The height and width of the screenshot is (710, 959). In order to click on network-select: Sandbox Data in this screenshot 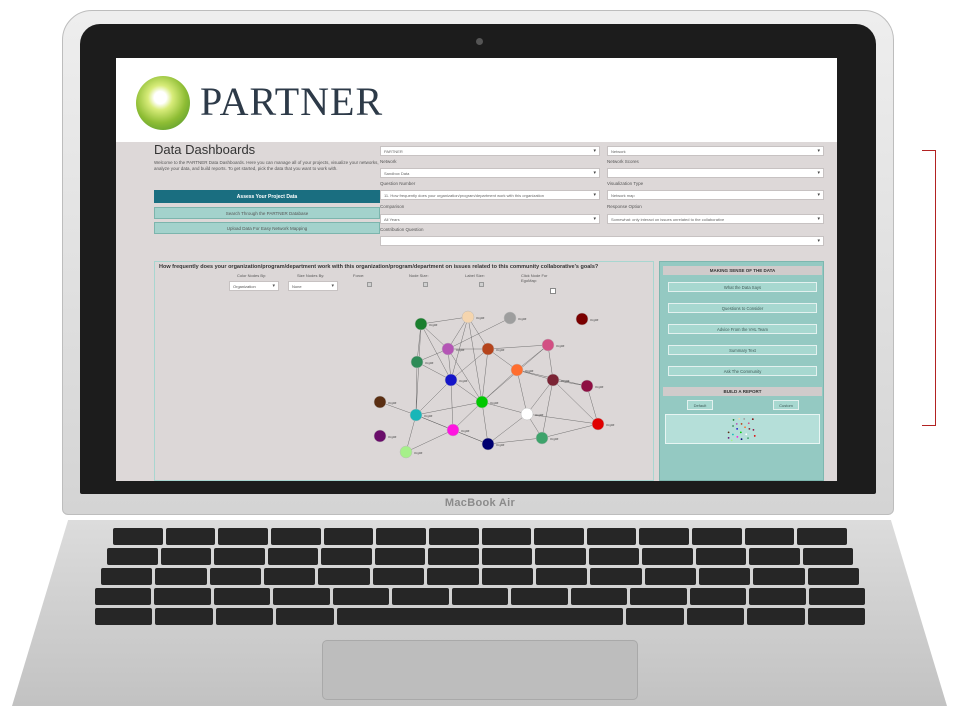, I will do `click(490, 173)`.